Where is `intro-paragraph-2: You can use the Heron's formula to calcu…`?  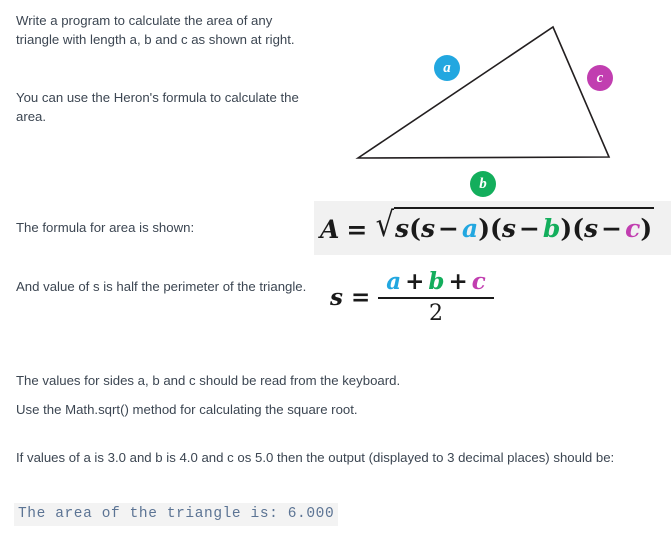
intro-paragraph-2: You can use the Heron's formula to calcu… is located at coordinates (157, 107).